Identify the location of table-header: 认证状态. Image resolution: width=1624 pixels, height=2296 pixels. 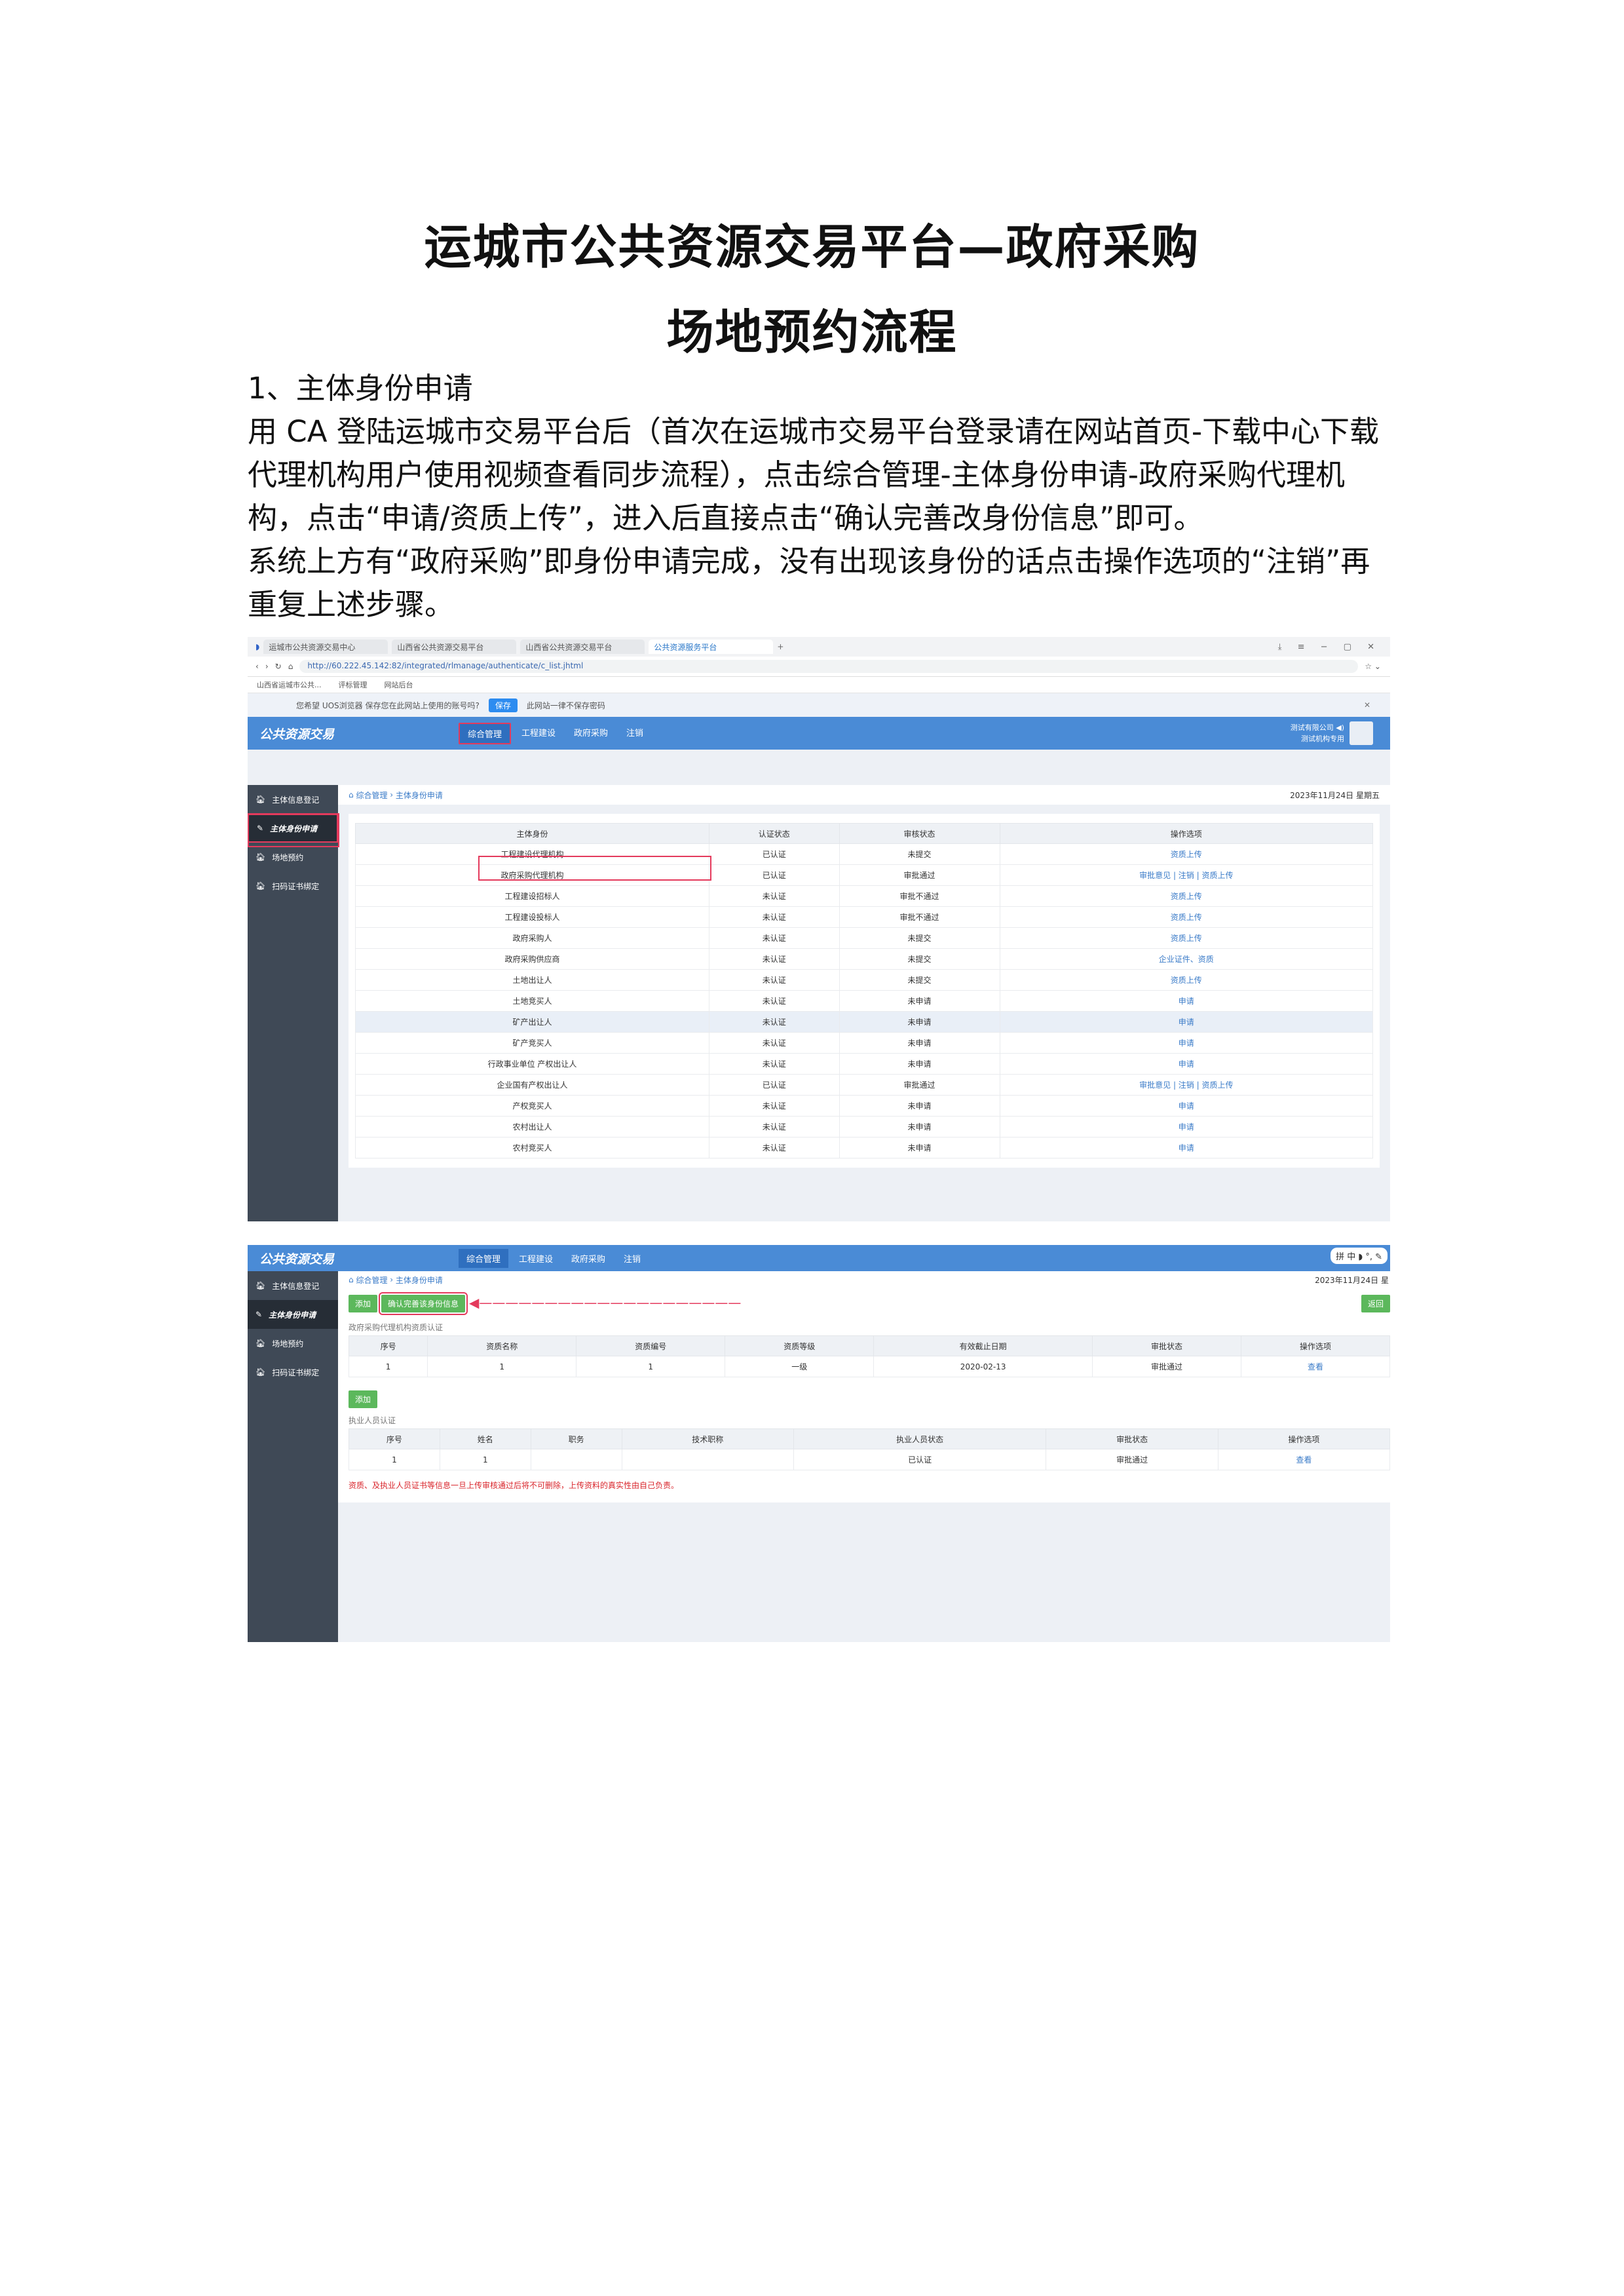
(774, 833).